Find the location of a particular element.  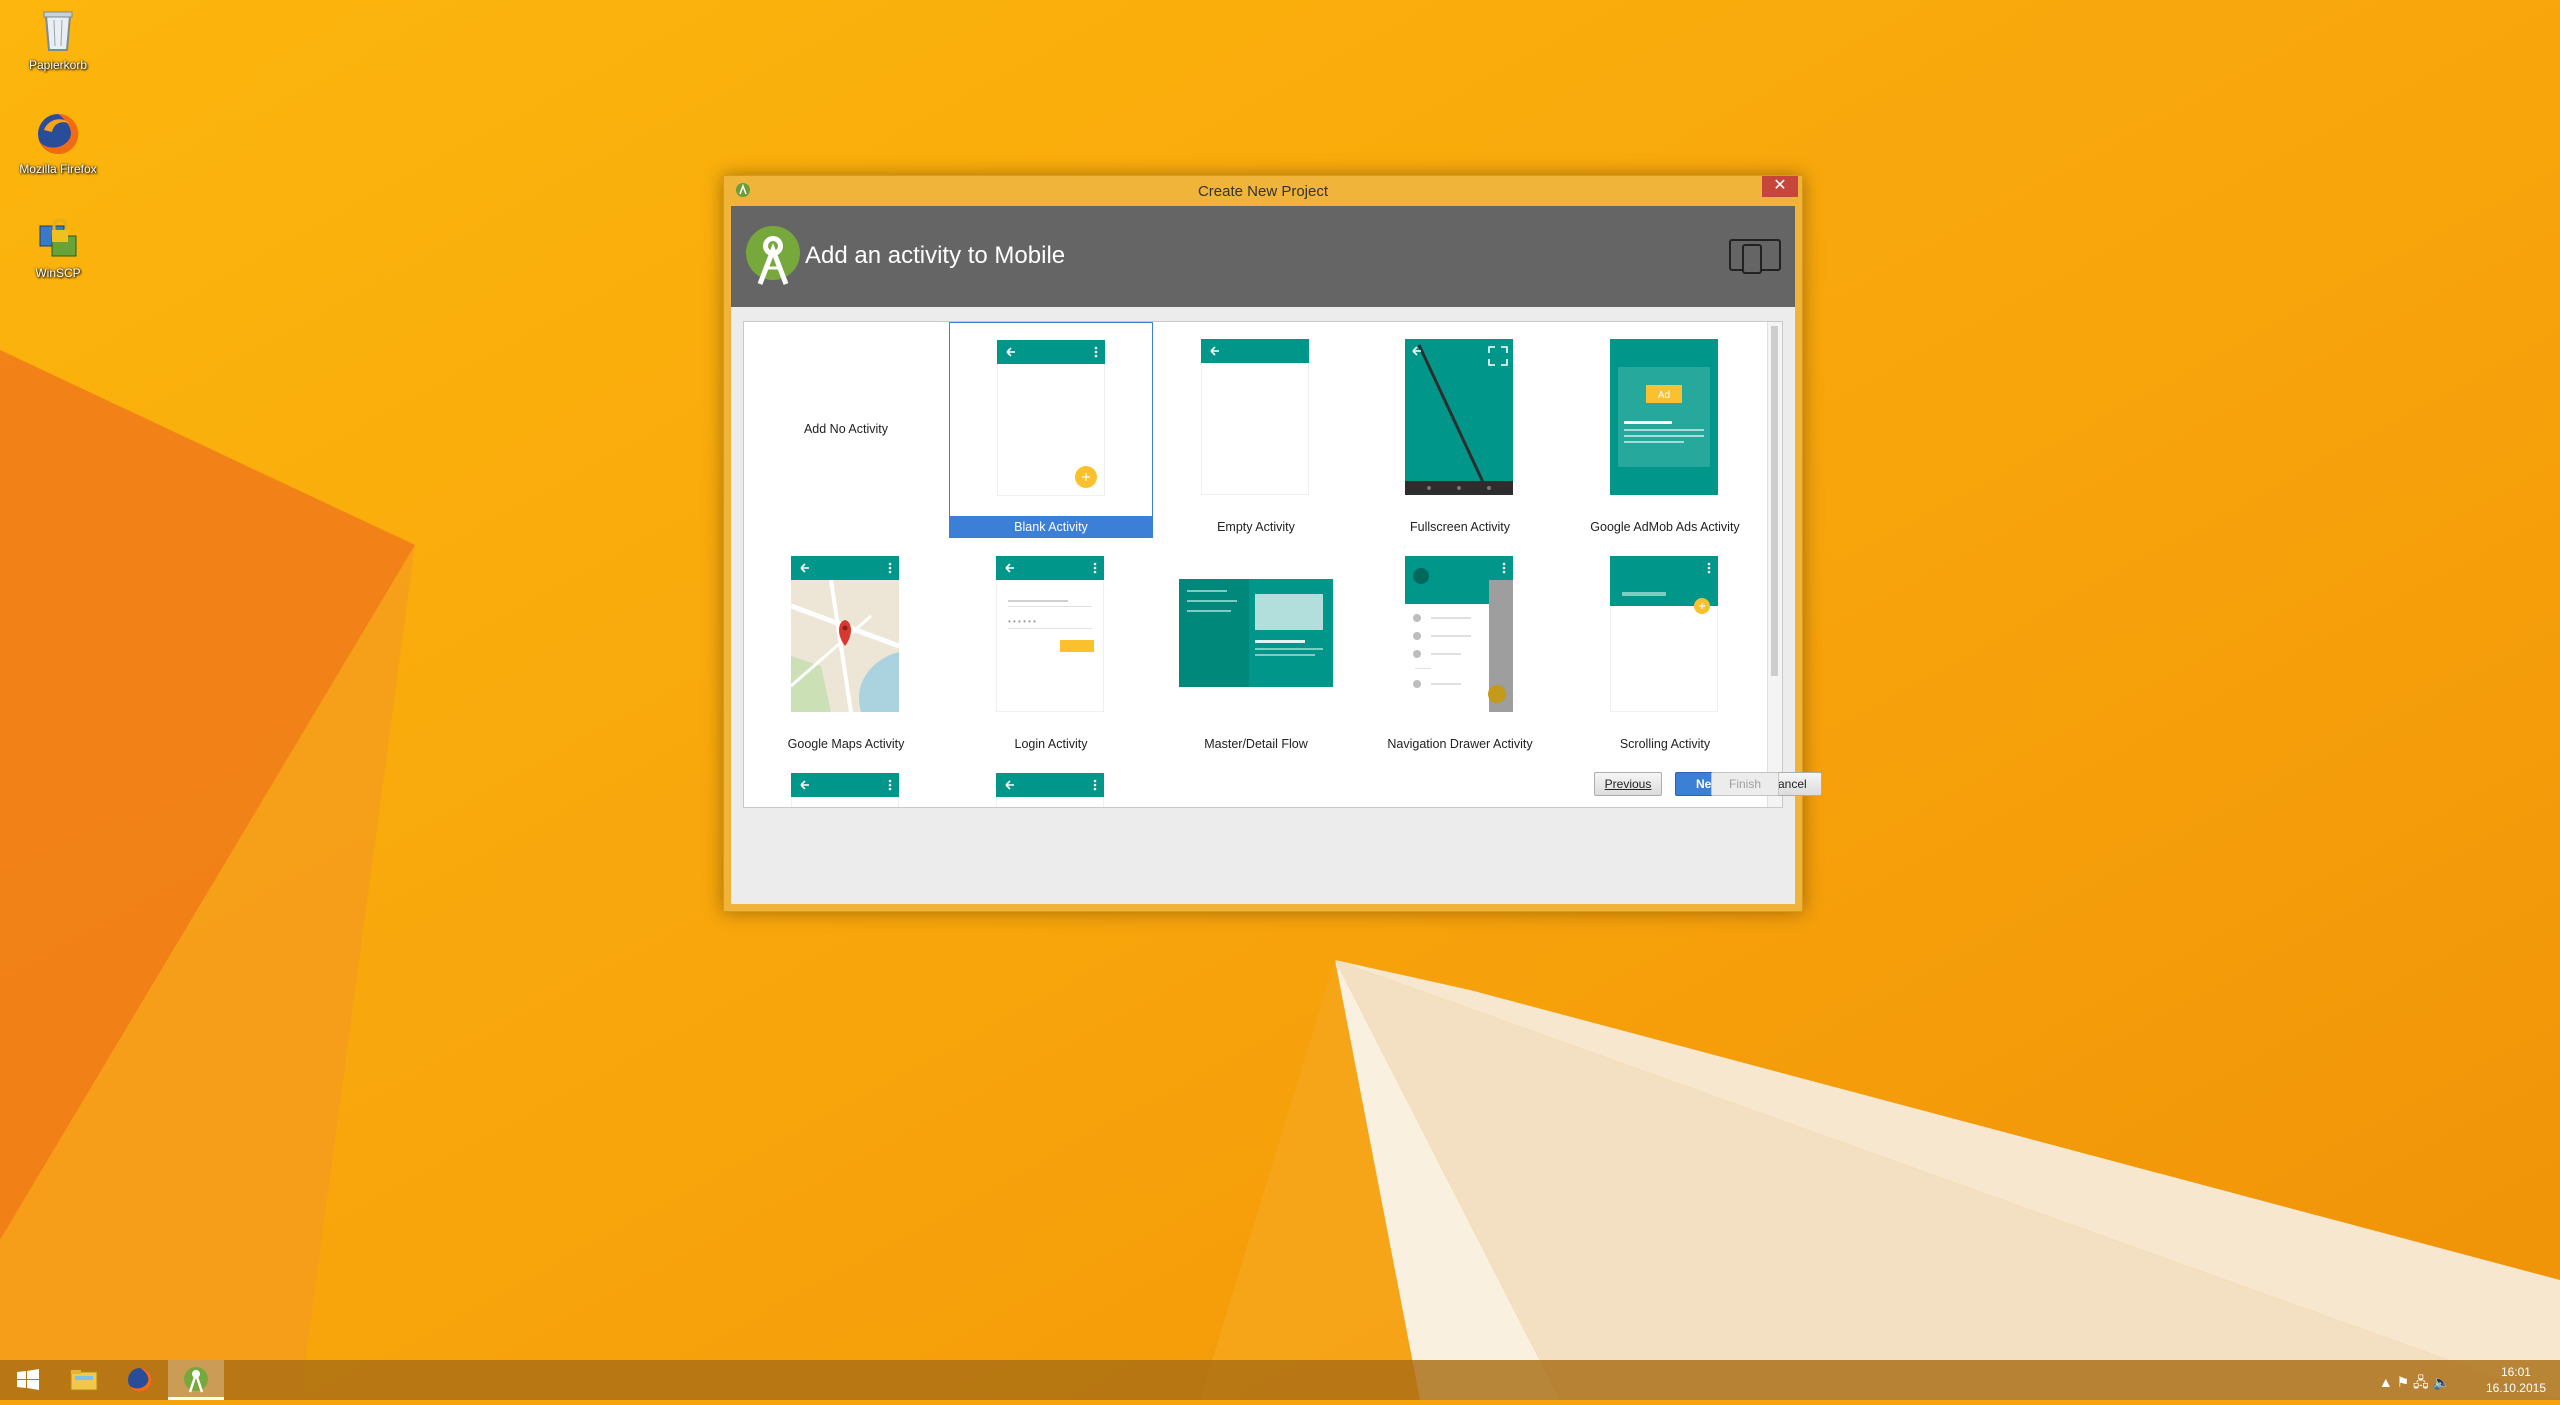

window-titlebar: Create New Project ✕ is located at coordinates (1263, 191).